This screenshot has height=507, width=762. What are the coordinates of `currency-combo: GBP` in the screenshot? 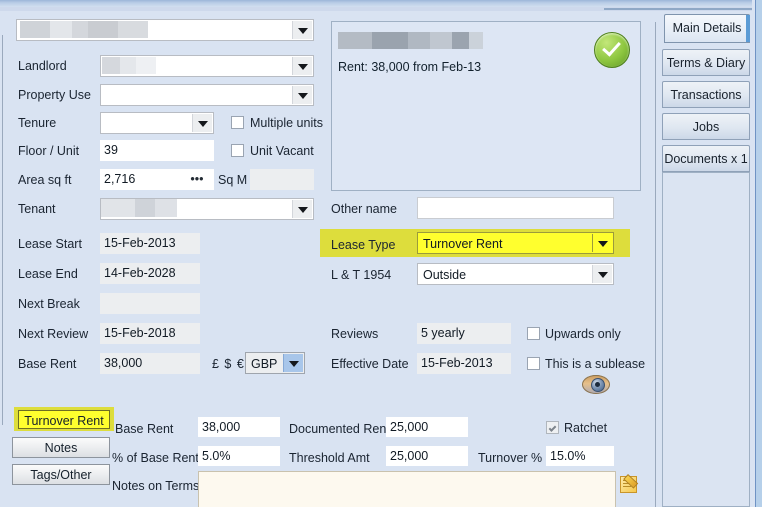 It's located at (275, 363).